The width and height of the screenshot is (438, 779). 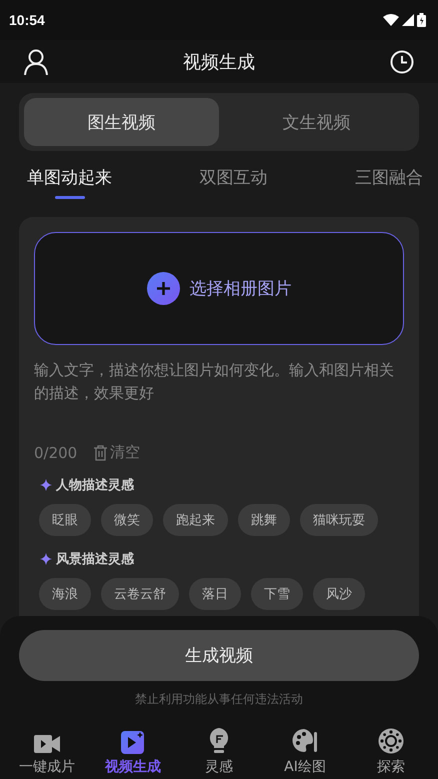 I want to click on suggestion-chip: 微笑, so click(x=127, y=520).